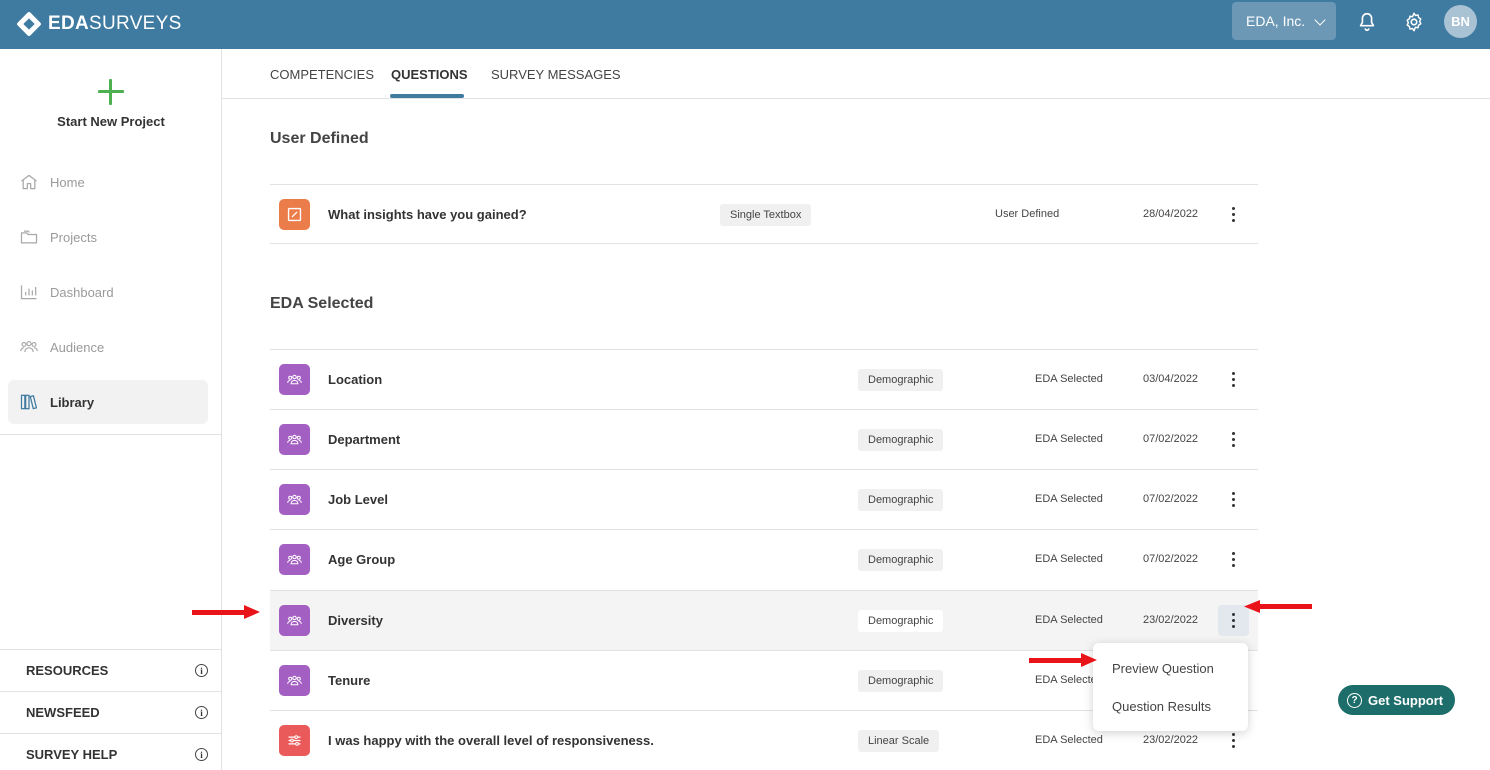 The width and height of the screenshot is (1490, 770). What do you see at coordinates (1460, 21) in the screenshot?
I see `avatar: BN` at bounding box center [1460, 21].